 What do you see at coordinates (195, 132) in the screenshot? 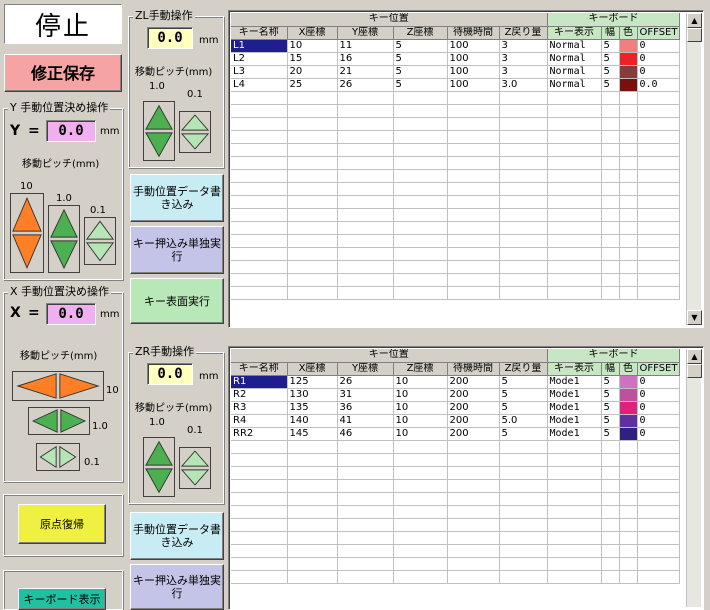
I see `zl-move-01-buttons` at bounding box center [195, 132].